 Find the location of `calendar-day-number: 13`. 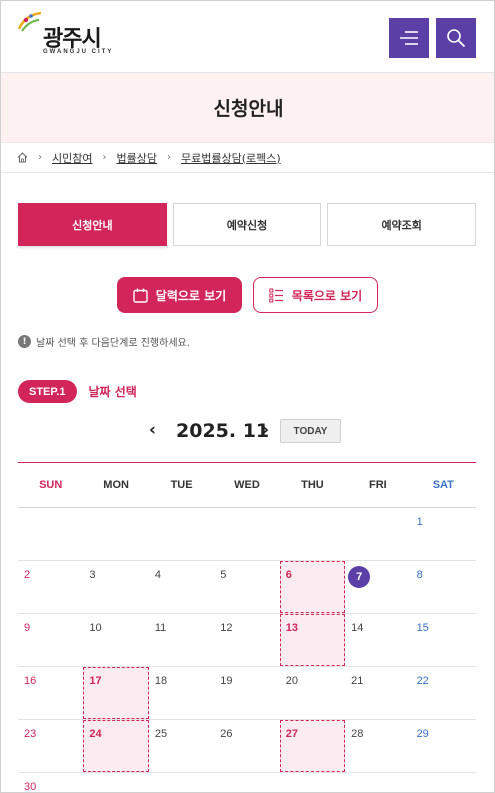

calendar-day-number: 13 is located at coordinates (291, 628).